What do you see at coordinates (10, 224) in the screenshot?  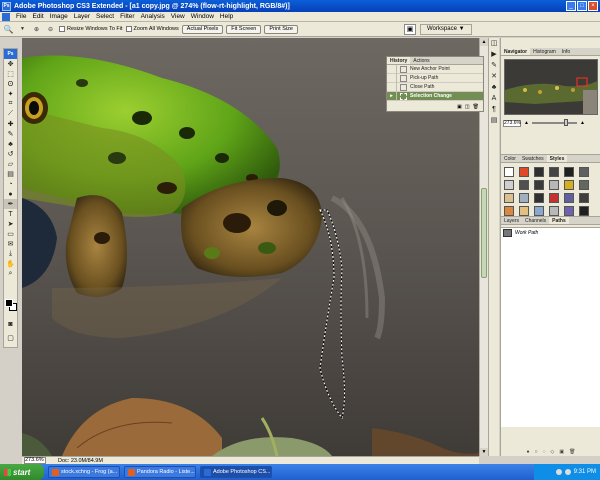 I see `path-selection-icon: ➤` at bounding box center [10, 224].